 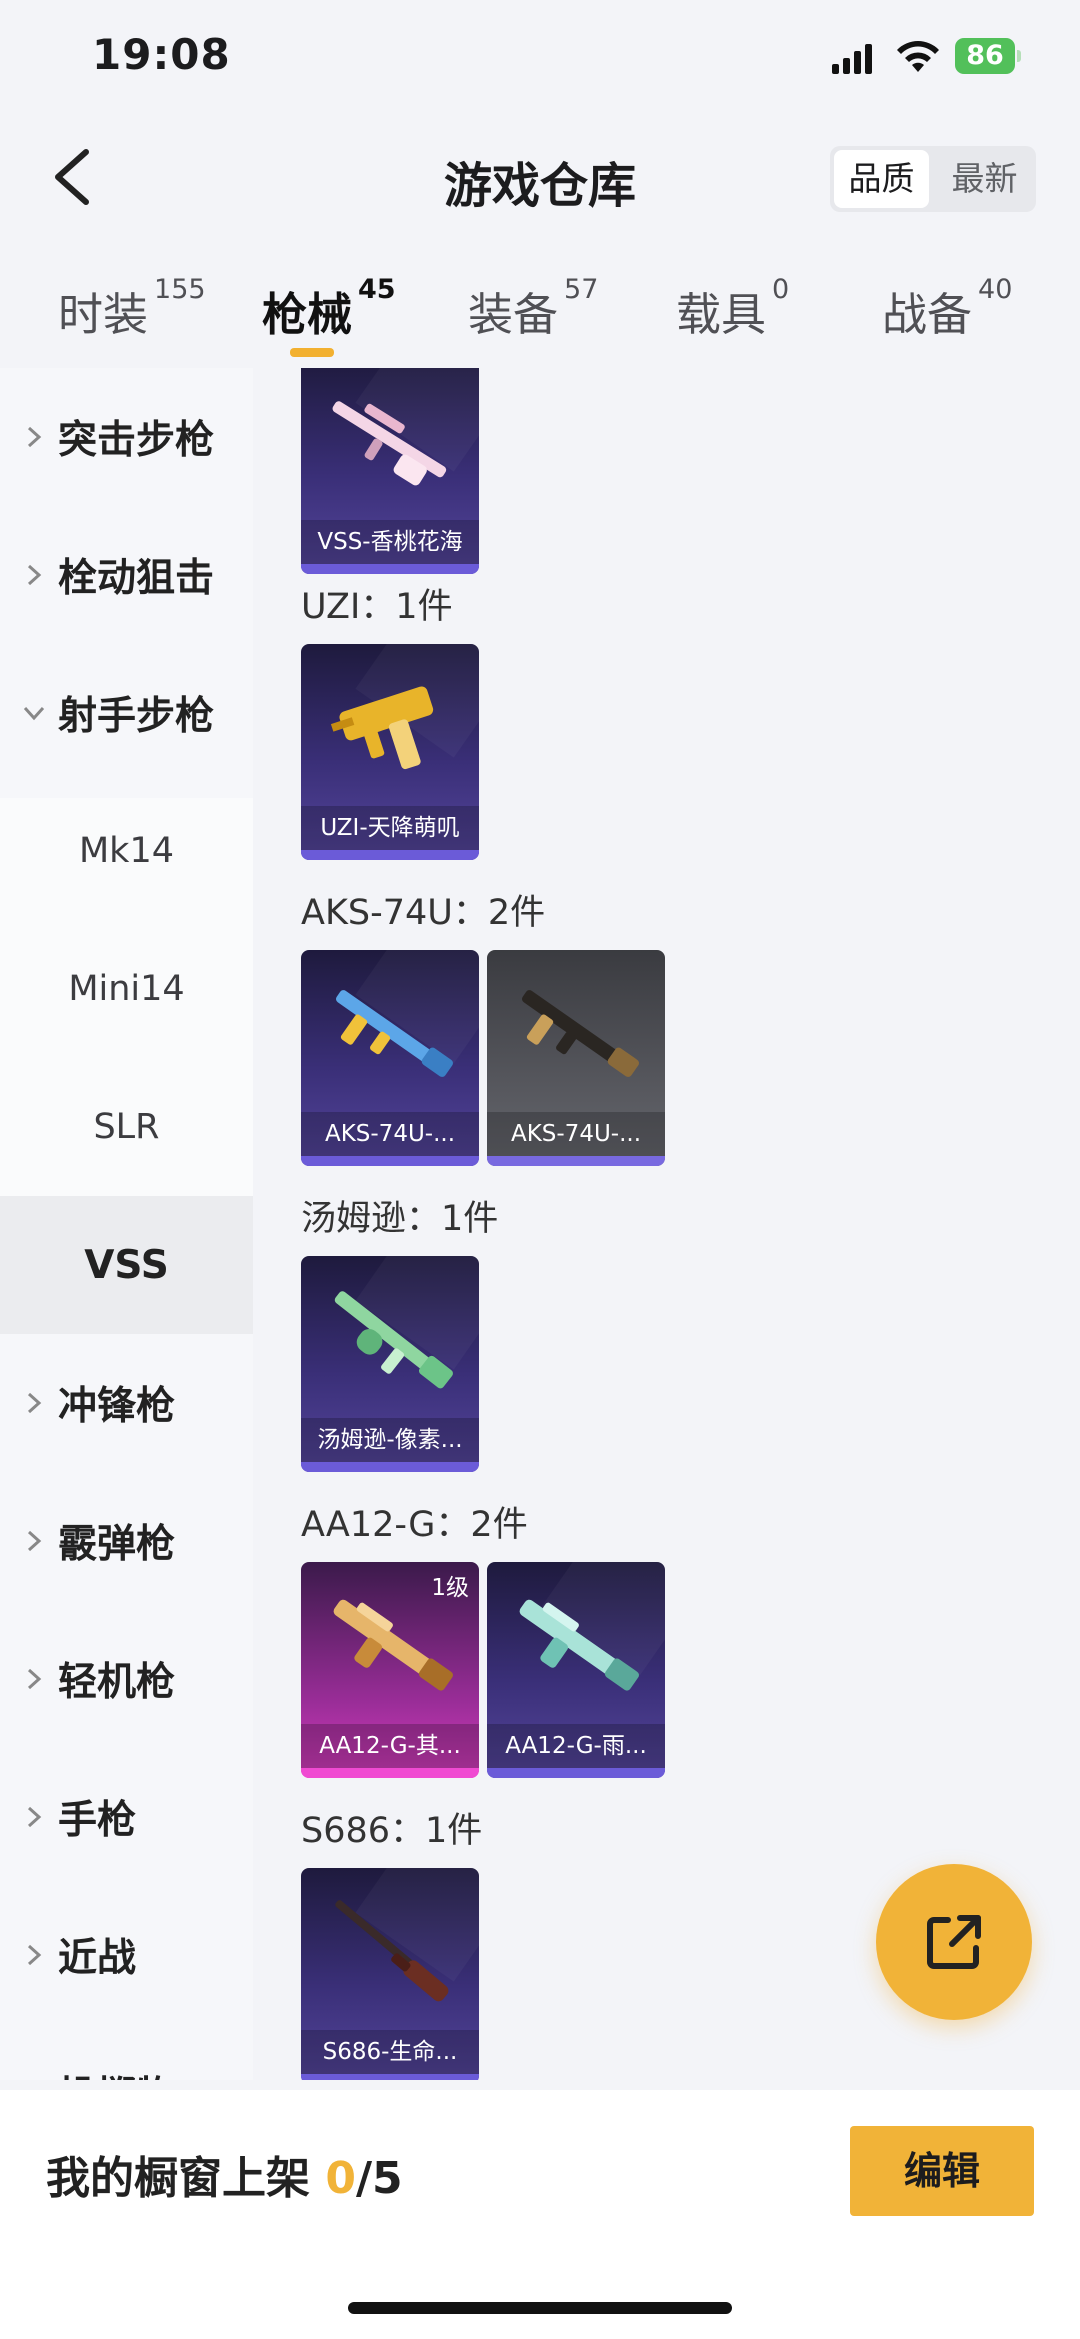 I want to click on group-title-aks74u: AKS-74U：2件, so click(x=423, y=913).